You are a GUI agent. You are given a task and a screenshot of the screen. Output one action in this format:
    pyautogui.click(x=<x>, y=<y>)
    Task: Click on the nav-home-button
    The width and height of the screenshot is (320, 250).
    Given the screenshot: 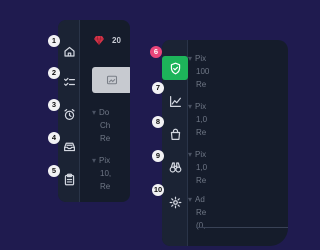 What is the action you would take?
    pyautogui.click(x=69, y=51)
    